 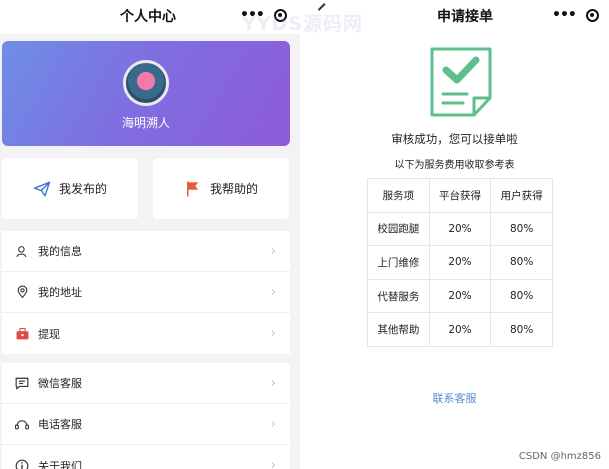 What do you see at coordinates (60, 424) in the screenshot?
I see `menu-label: 电话客服` at bounding box center [60, 424].